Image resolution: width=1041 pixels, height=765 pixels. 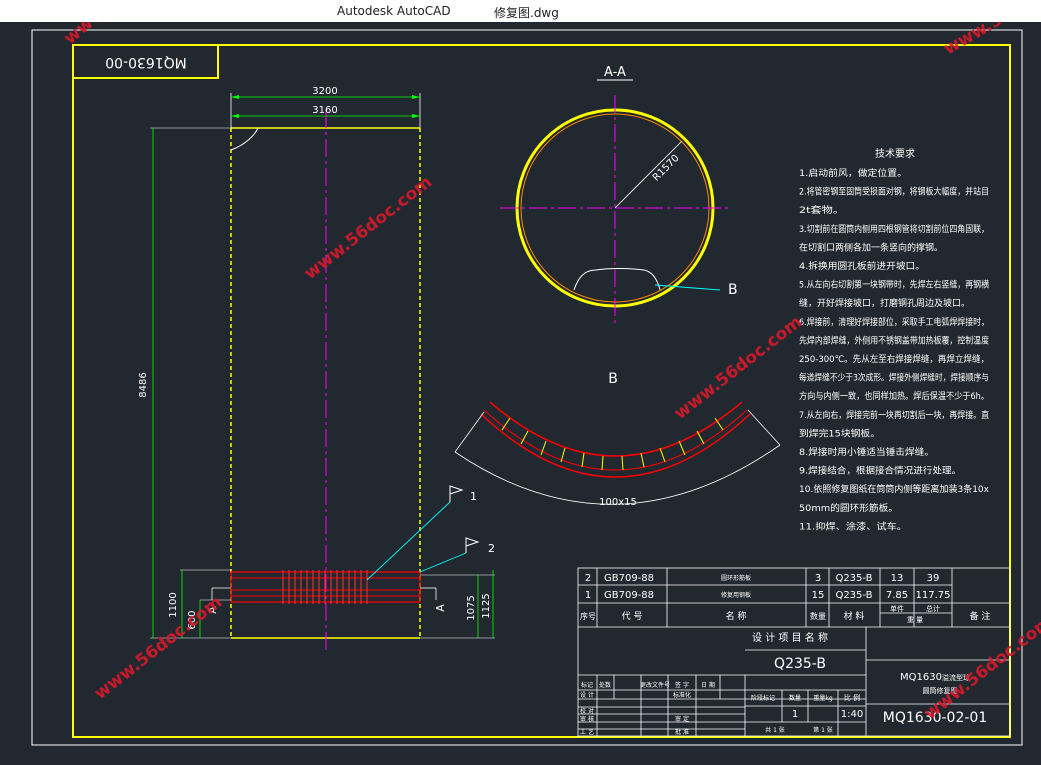 I want to click on note-line: 4.拆换用圆孔板前进开坡口。, so click(x=862, y=266).